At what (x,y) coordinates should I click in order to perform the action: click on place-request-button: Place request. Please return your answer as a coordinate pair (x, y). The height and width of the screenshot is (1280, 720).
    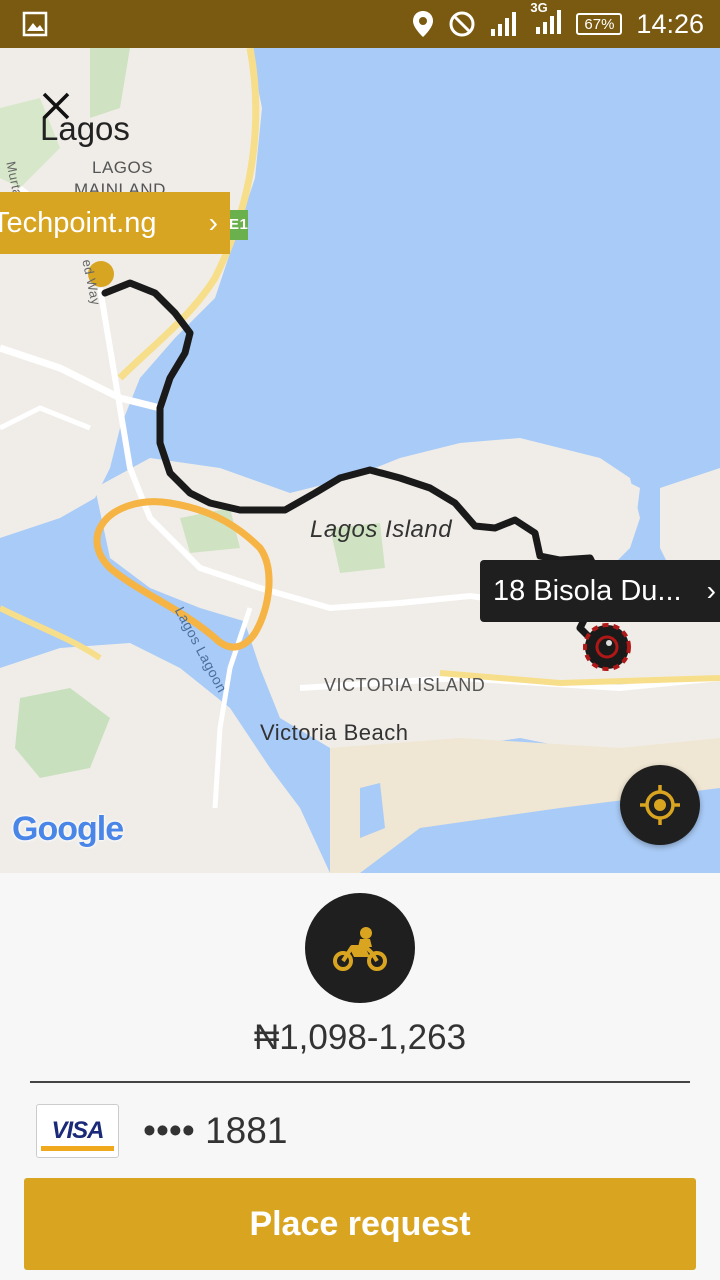
    Looking at the image, I should click on (360, 1224).